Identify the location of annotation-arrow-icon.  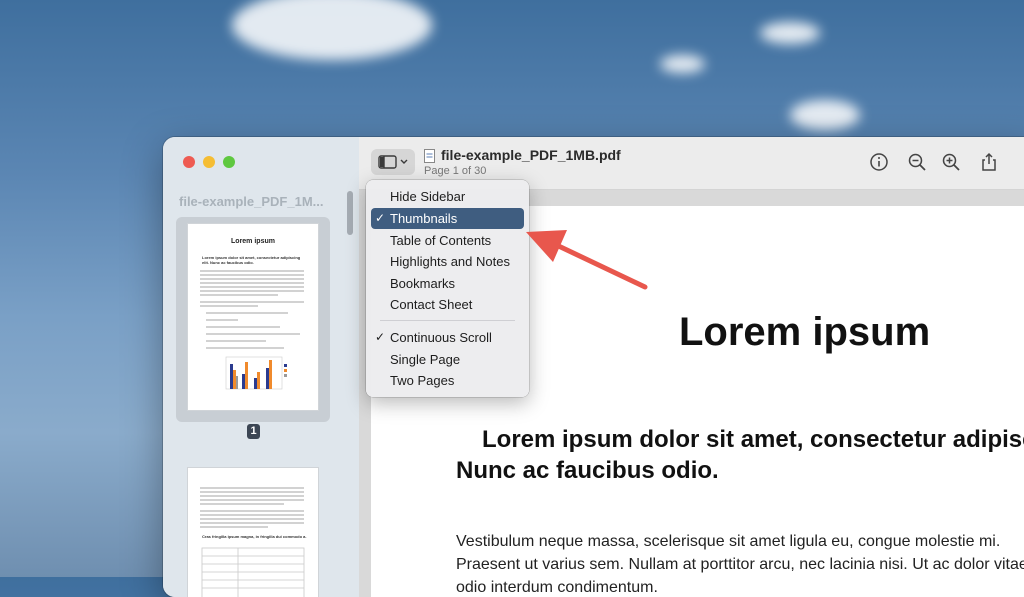
(587, 260).